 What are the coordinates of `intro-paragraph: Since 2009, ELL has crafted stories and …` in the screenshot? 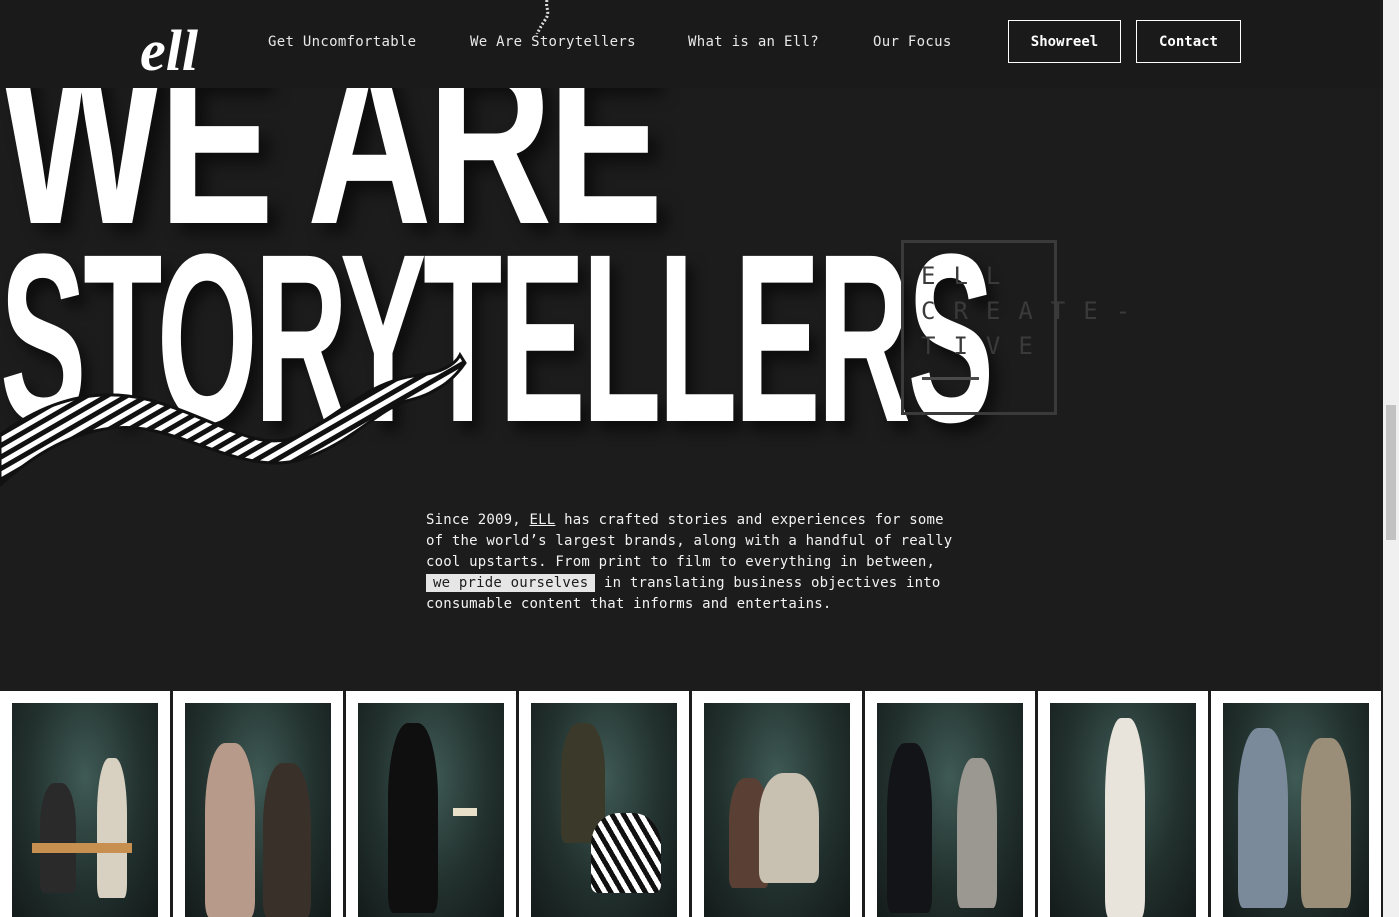 It's located at (696, 562).